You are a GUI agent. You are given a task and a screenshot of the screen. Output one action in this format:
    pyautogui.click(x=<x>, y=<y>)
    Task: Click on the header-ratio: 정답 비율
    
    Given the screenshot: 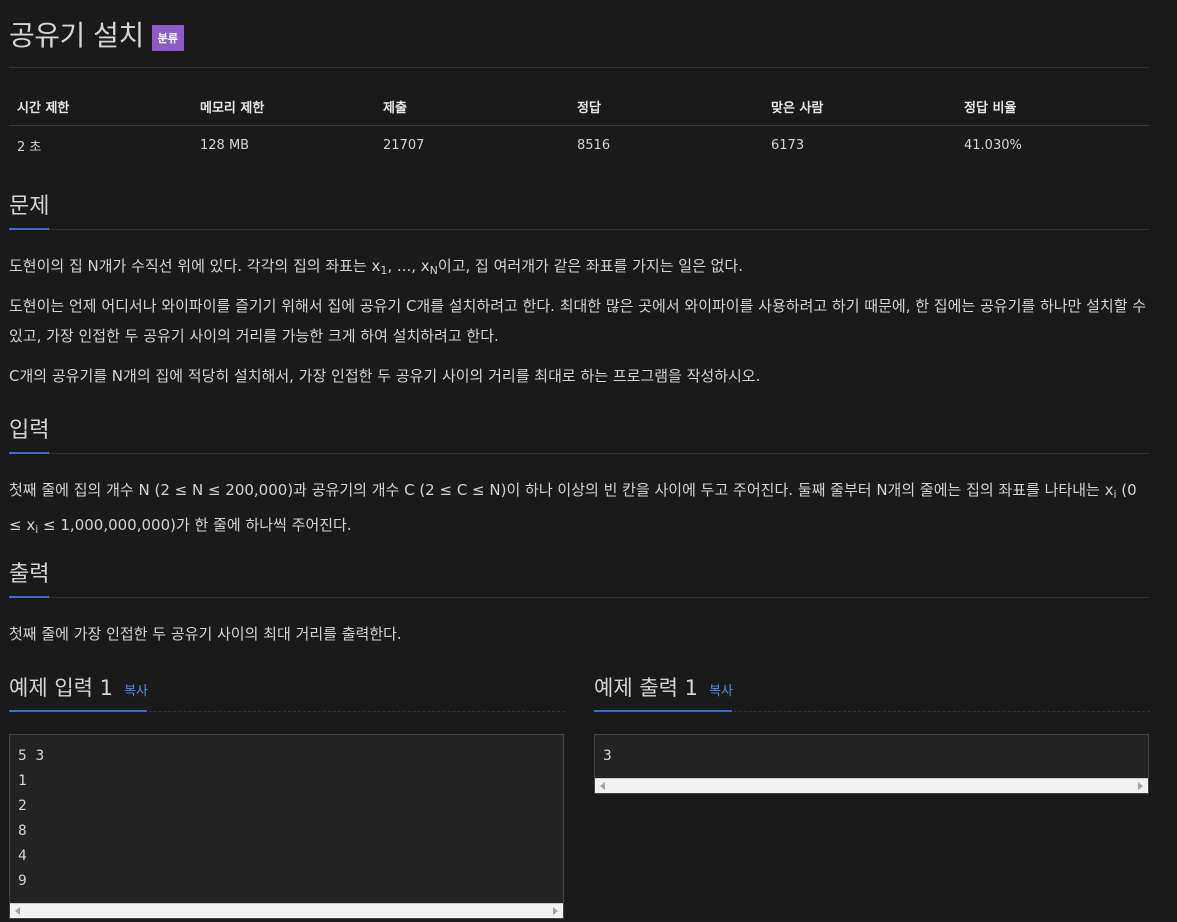 What is the action you would take?
    pyautogui.click(x=1052, y=106)
    